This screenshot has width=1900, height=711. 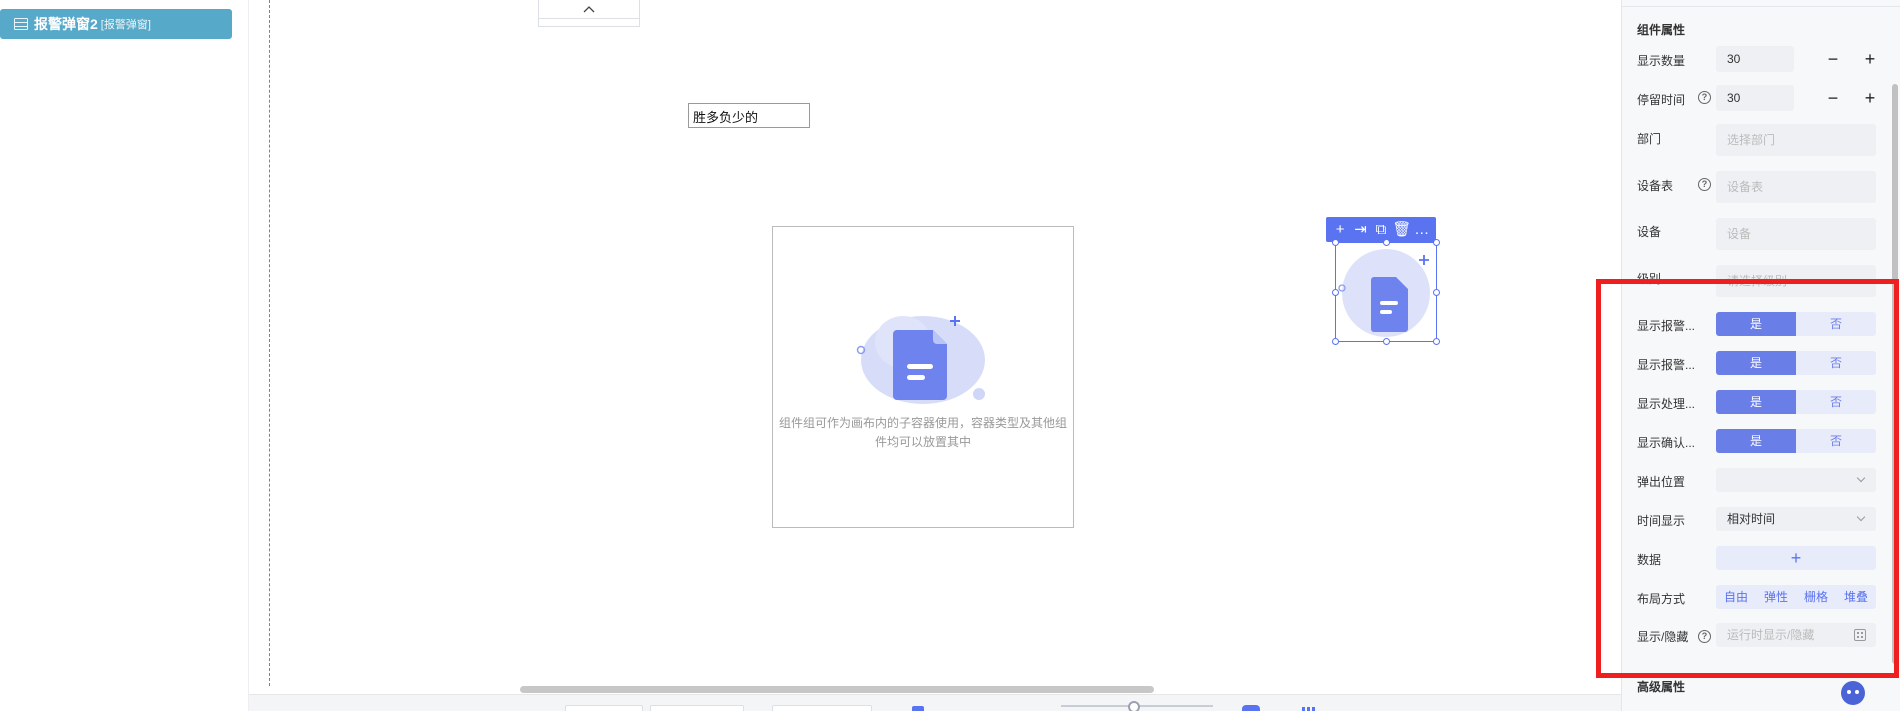 I want to click on prop-label: 设备, so click(x=1649, y=232).